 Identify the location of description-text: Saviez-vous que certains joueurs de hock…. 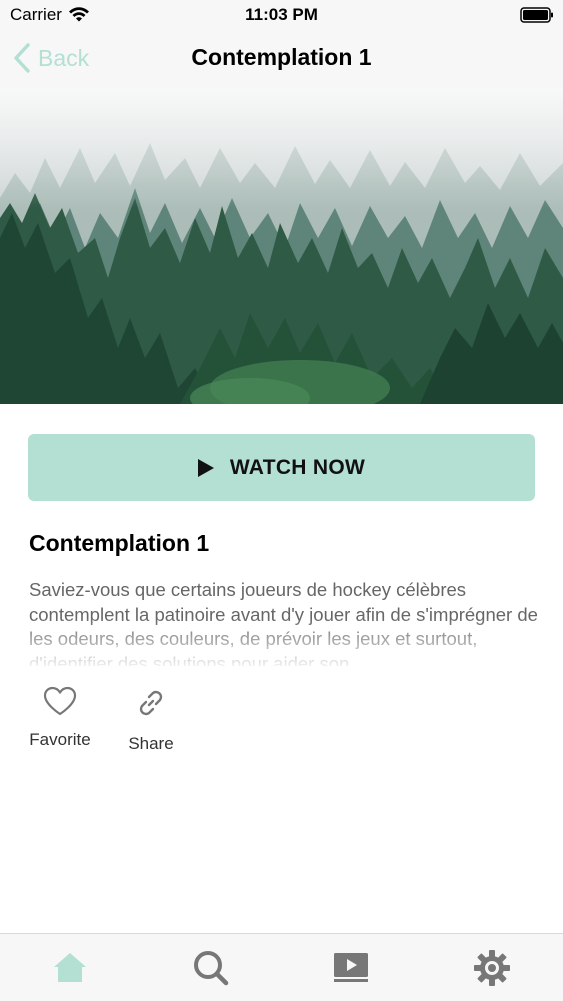
(283, 622).